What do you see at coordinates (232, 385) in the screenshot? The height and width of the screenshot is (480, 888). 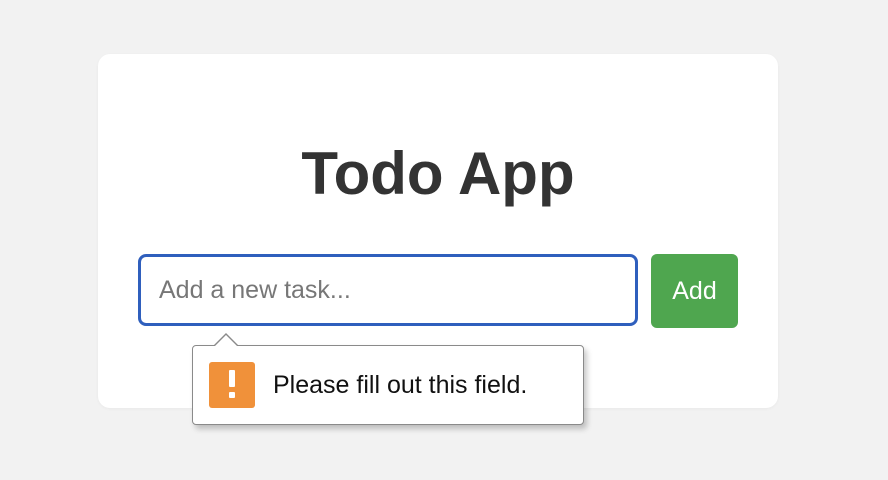 I see `warning-icon` at bounding box center [232, 385].